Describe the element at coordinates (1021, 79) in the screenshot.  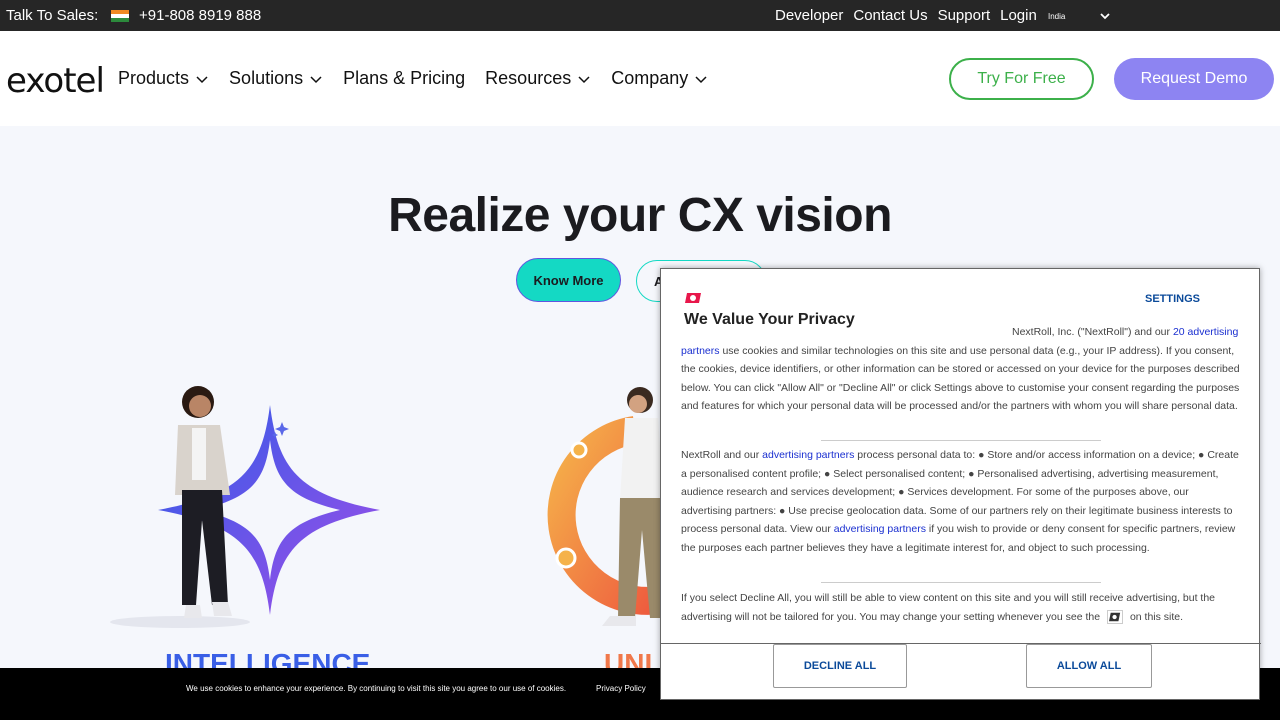
I see `try-for-free-button: Try For Free` at that location.